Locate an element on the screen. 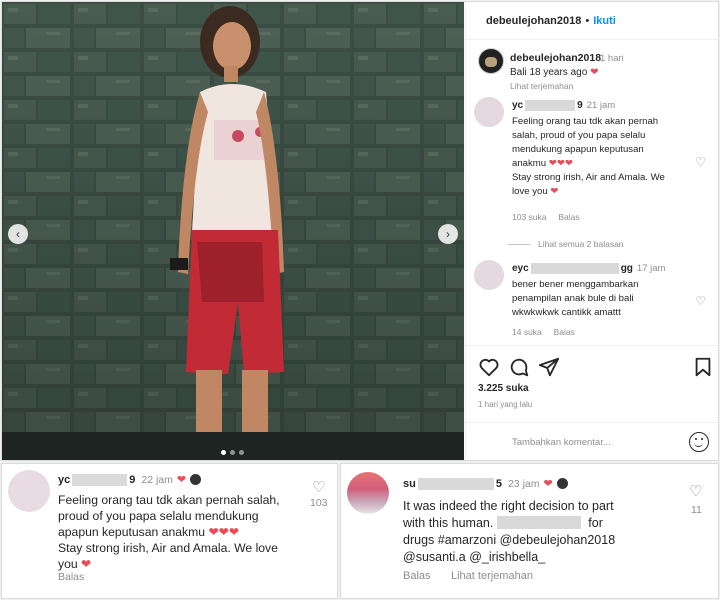 The image size is (720, 600). comment-likes: 14 suka is located at coordinates (527, 332).